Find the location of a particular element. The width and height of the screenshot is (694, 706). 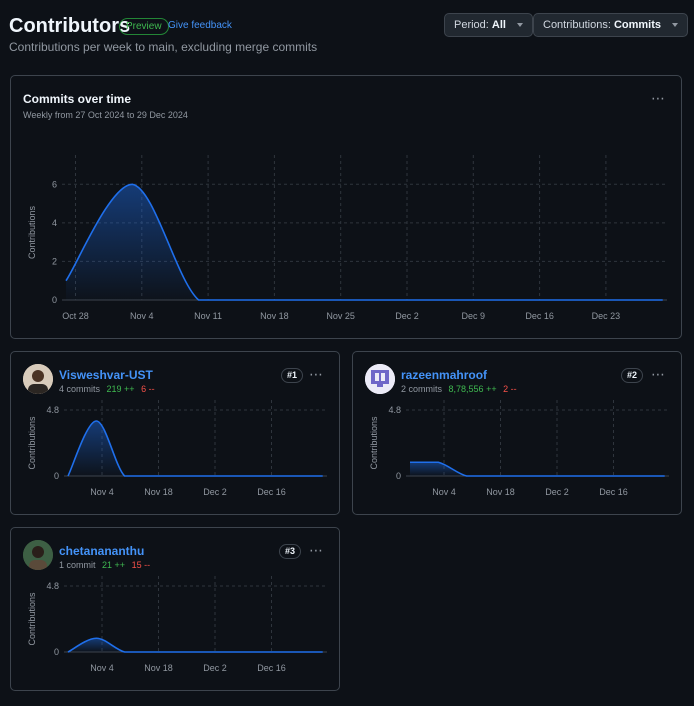

x-tick-label: Nov 11 is located at coordinates (208, 316).